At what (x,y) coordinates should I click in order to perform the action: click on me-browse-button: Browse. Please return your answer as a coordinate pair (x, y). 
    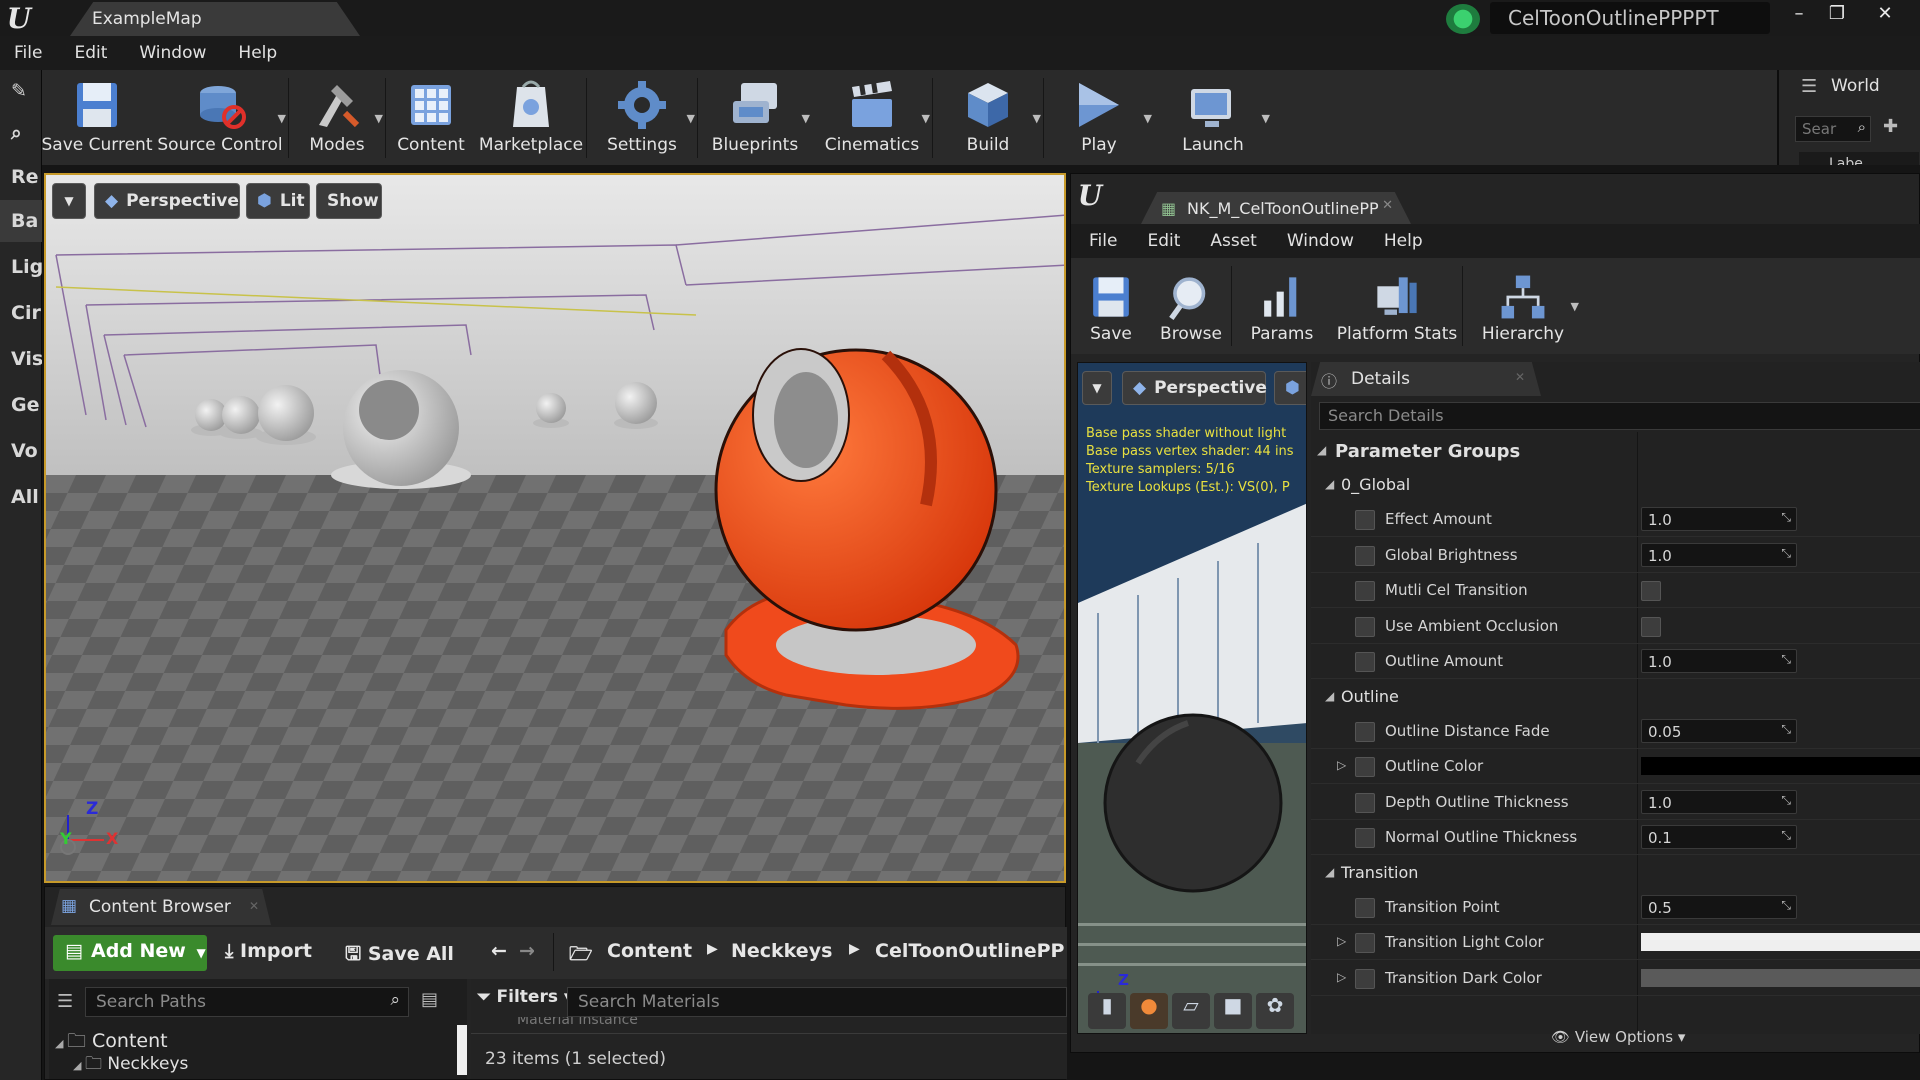
    Looking at the image, I should click on (1191, 306).